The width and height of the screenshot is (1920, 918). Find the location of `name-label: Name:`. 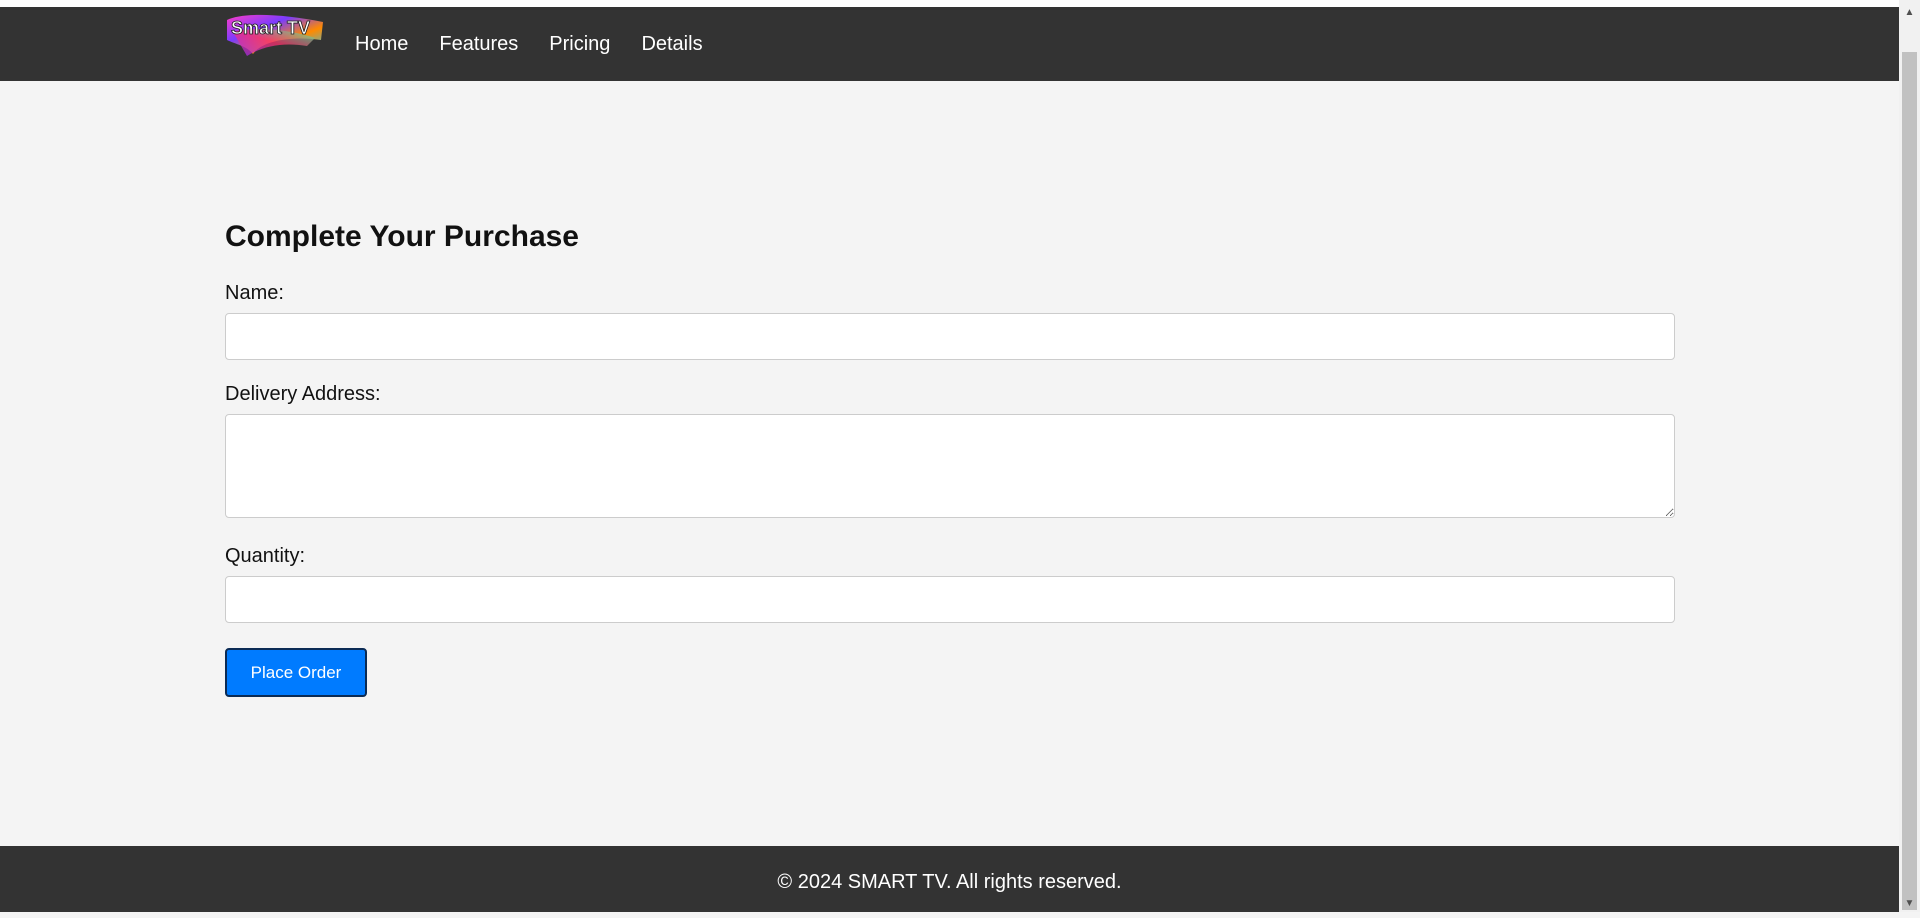

name-label: Name: is located at coordinates (254, 293).